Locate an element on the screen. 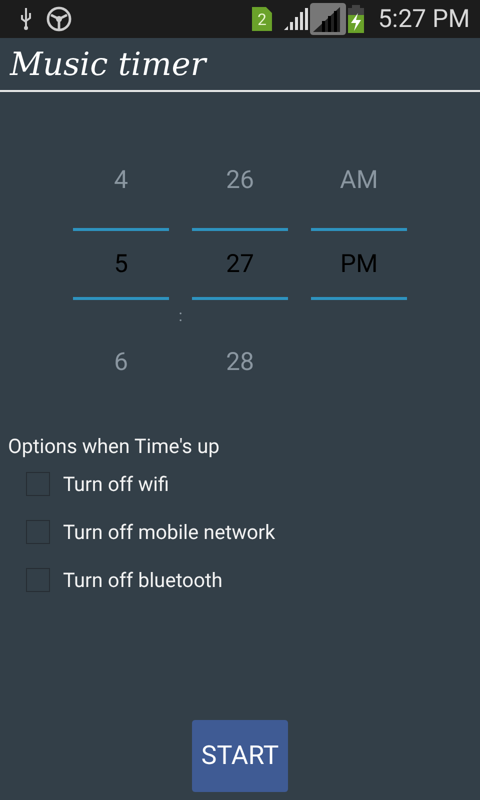 Image resolution: width=480 pixels, height=800 pixels. picker-value: 4 is located at coordinates (121, 180).